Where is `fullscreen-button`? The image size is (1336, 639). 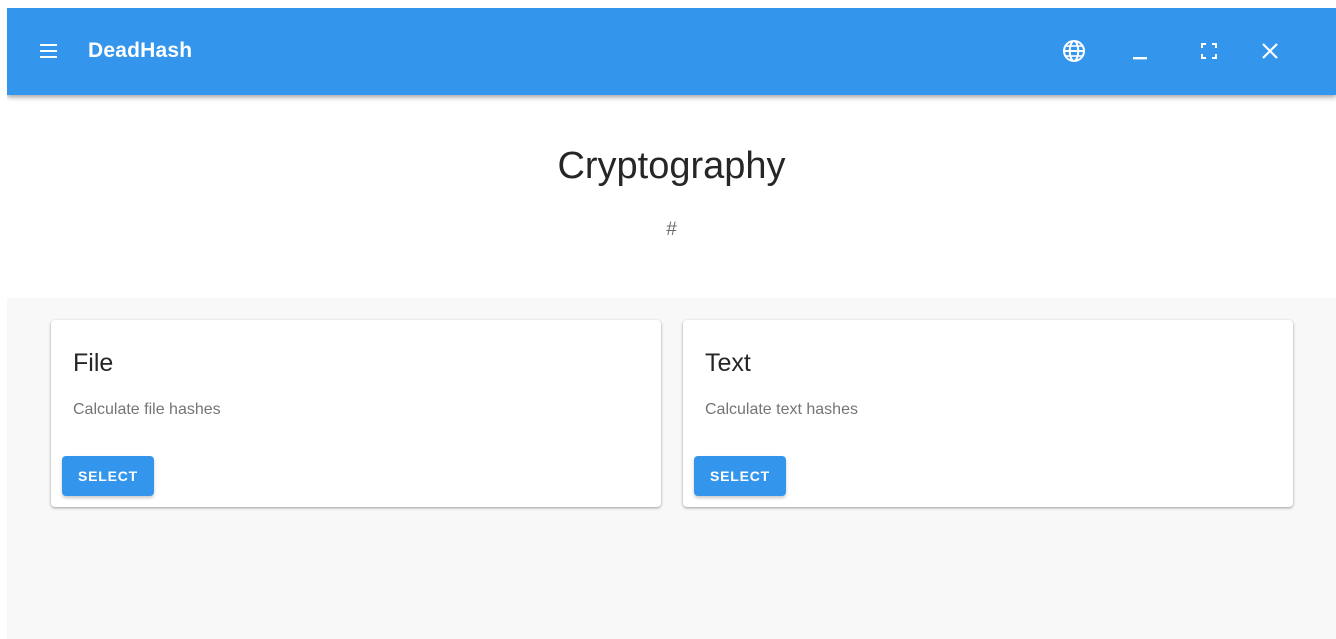 fullscreen-button is located at coordinates (1209, 51).